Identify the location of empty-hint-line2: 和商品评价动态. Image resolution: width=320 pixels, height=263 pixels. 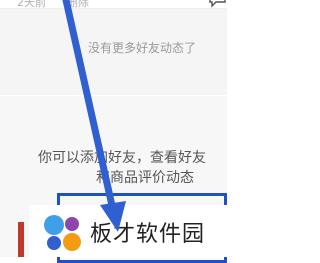
(145, 178).